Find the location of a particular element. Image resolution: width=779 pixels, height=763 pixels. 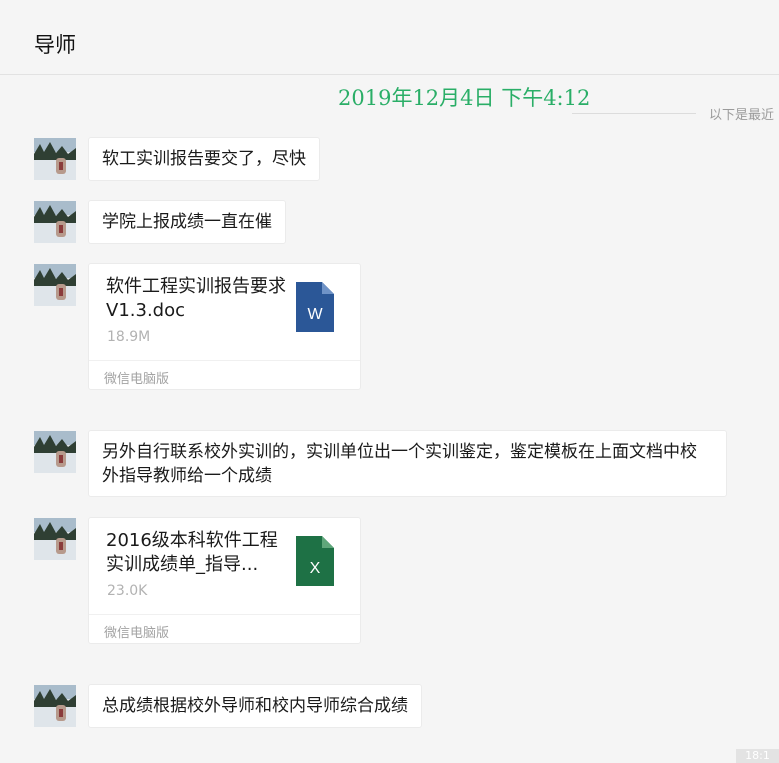

excel-file-icon: X is located at coordinates (315, 561).